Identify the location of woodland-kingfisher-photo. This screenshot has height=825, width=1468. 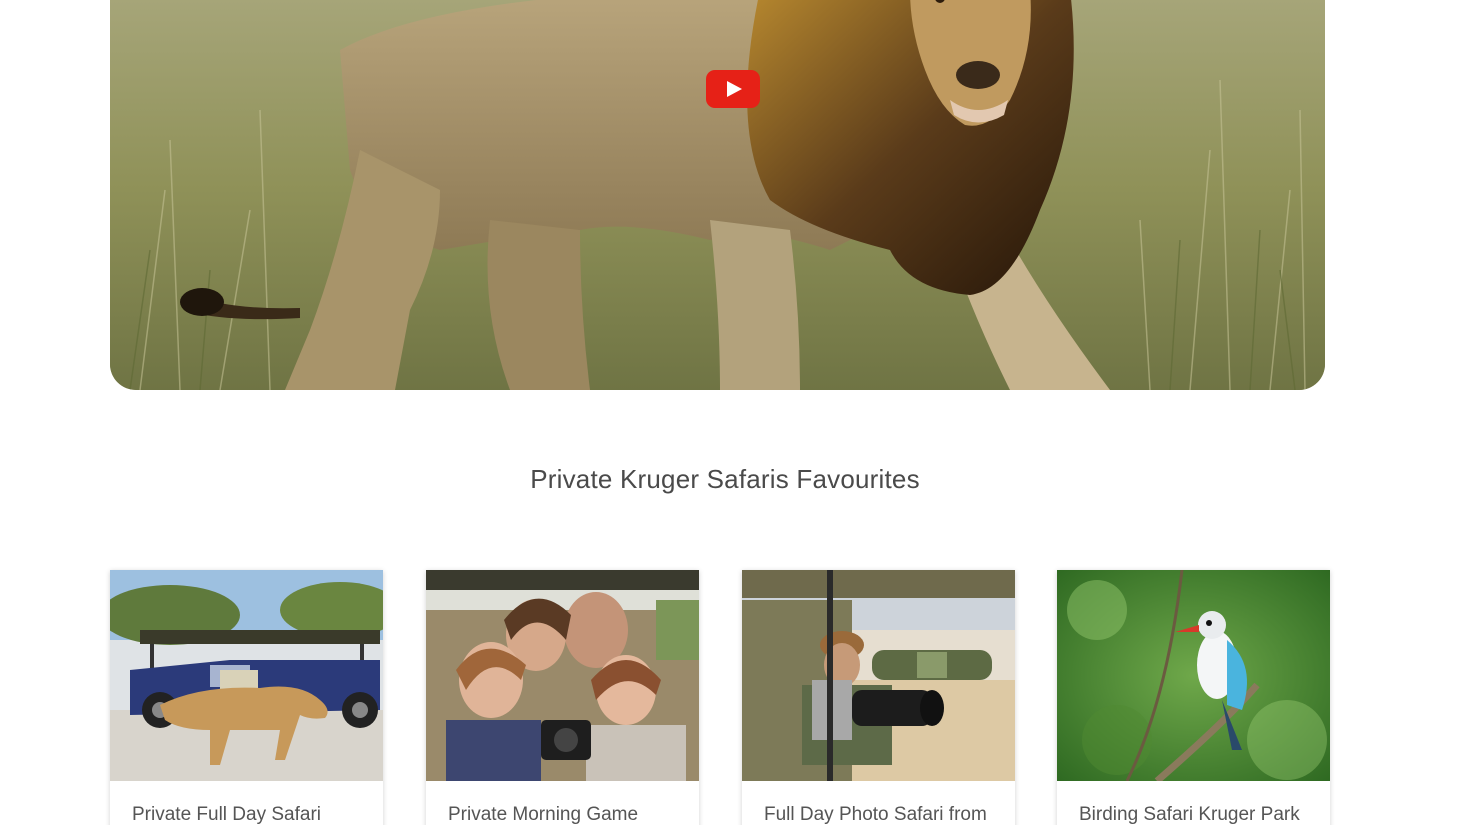
(1193, 675).